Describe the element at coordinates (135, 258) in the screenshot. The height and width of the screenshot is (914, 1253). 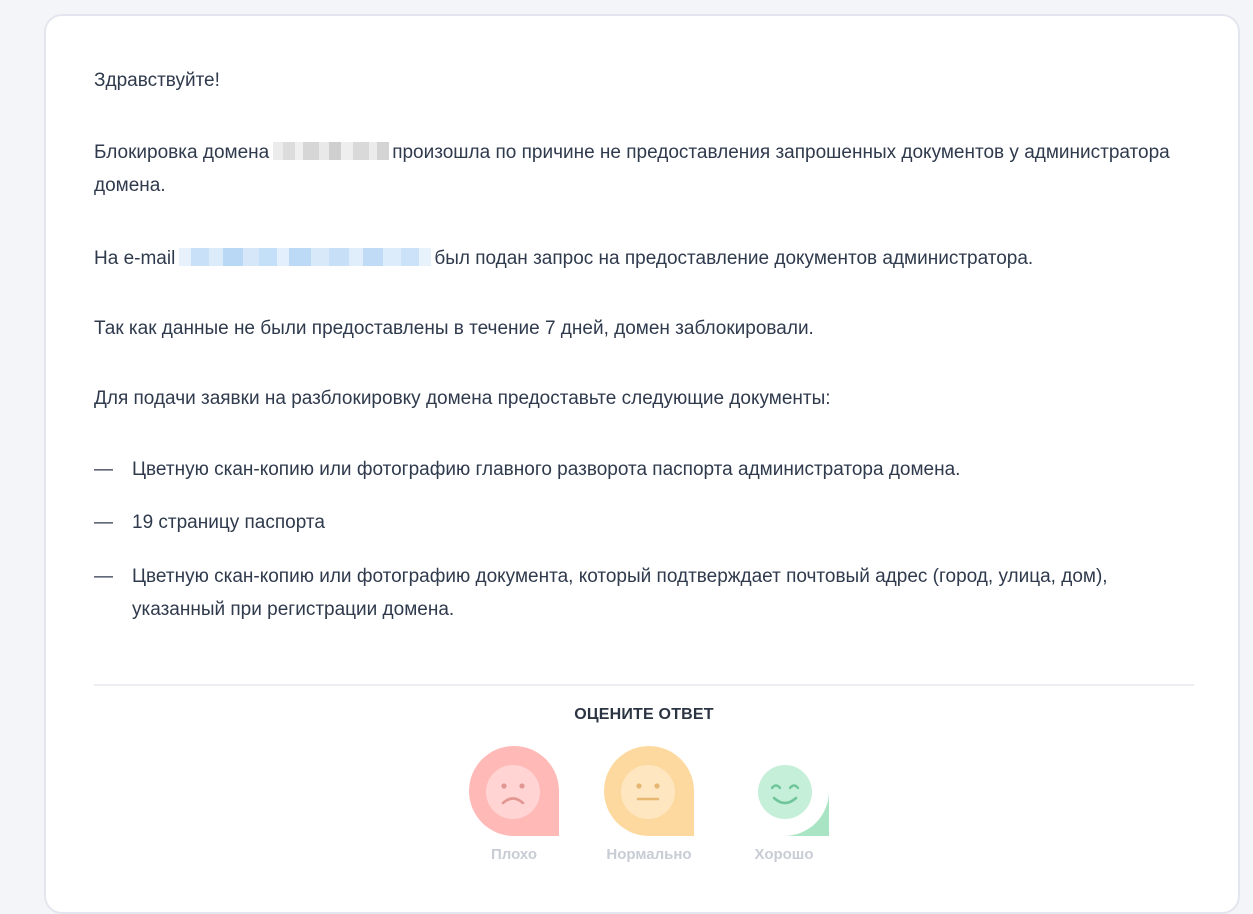
I see `email-request-prefix: На e-mail` at that location.